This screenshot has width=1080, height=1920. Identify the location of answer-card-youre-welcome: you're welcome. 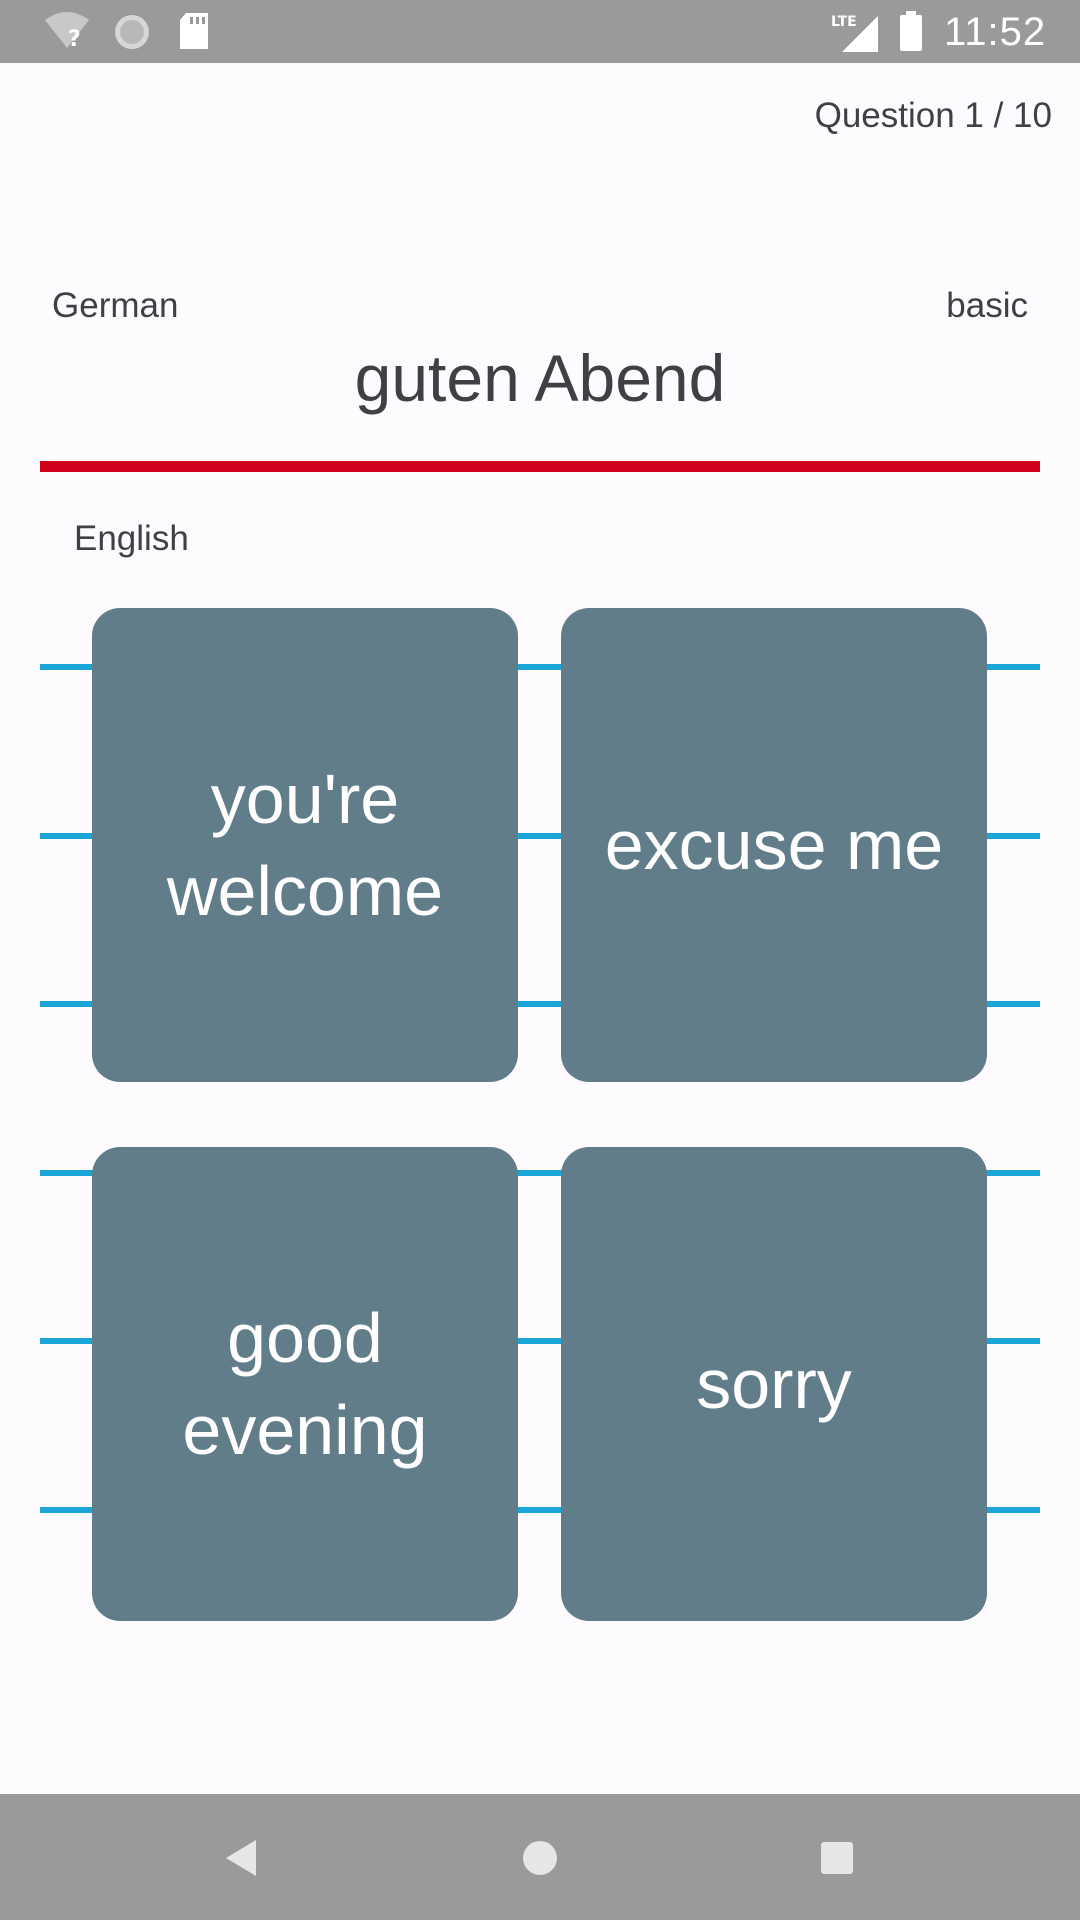
(305, 845).